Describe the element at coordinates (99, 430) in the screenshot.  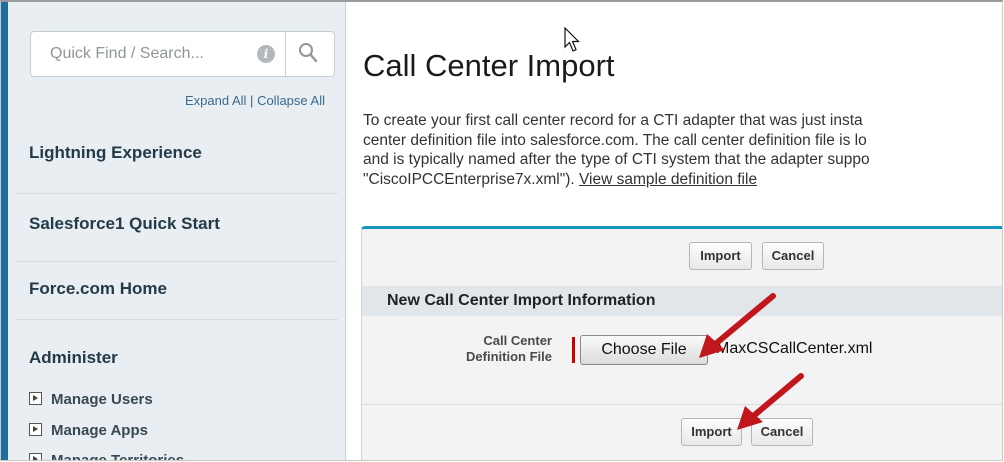
I see `sidebar-item-label: Manage Apps` at that location.